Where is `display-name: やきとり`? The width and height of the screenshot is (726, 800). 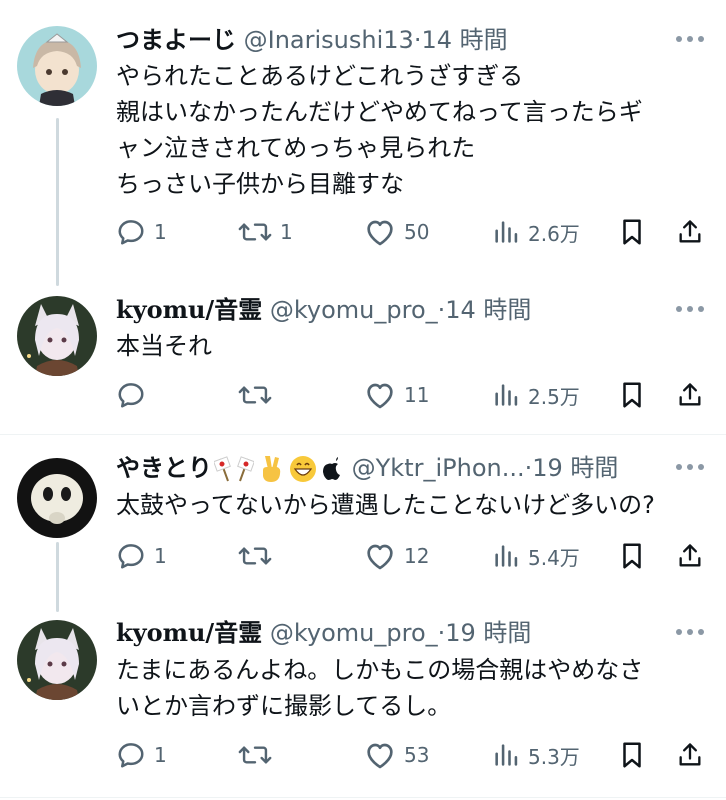
display-name: やきとり is located at coordinates (164, 468).